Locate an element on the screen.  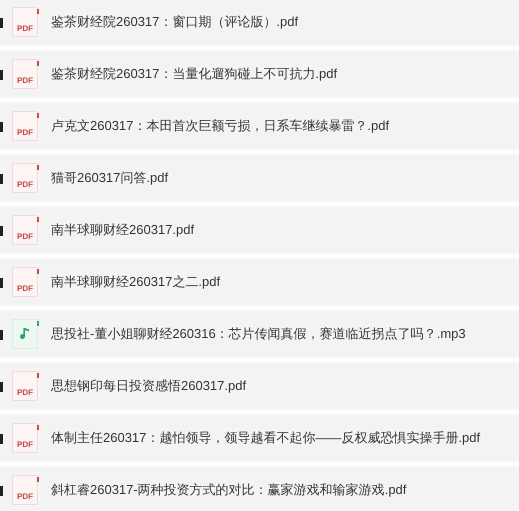
file-row: PDF 鉴茶财经院260317：窗口期（评论版）.pdf is located at coordinates (259, 23).